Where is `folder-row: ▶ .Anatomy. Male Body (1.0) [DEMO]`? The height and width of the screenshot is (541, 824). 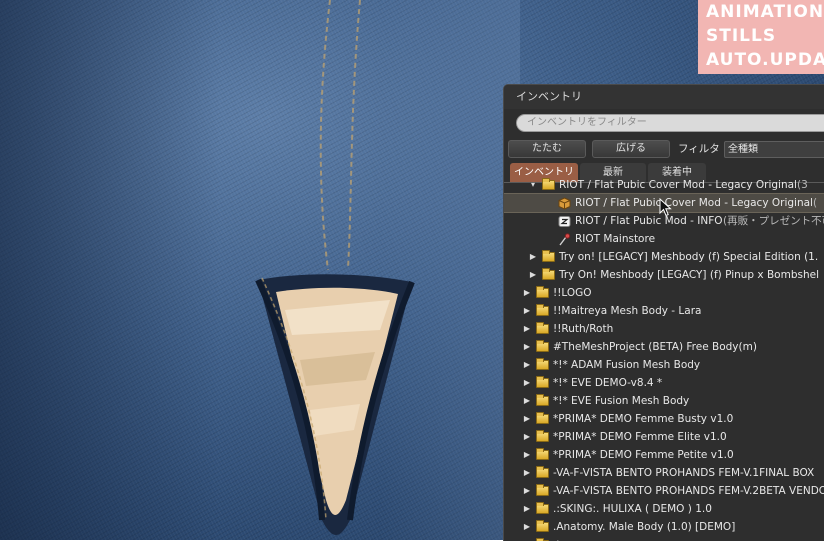
folder-row: ▶ .Anatomy. Male Body (1.0) [DEMO] is located at coordinates (664, 527).